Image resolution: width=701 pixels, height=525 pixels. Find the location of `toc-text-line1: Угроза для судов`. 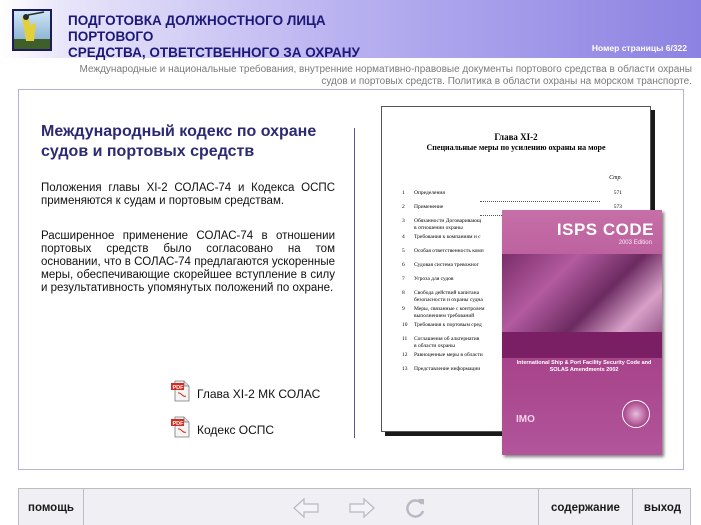

toc-text-line1: Угроза для судов is located at coordinates (434, 279).